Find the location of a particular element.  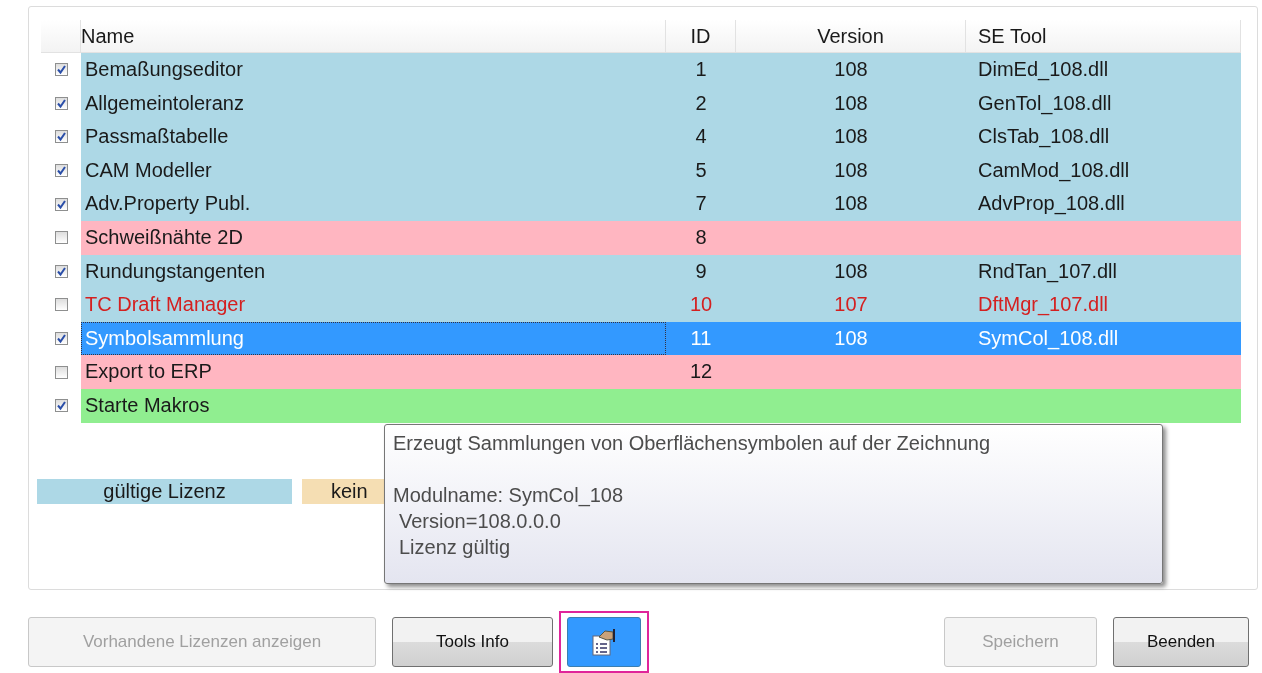

tool-cell: CamMod_108.dll is located at coordinates (1103, 170).